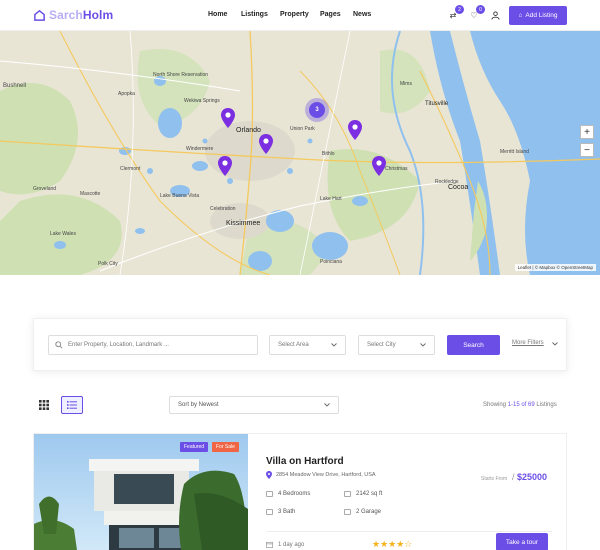 The height and width of the screenshot is (550, 600). Describe the element at coordinates (328, 154) in the screenshot. I see `map-label-bithlo: Bithlo` at that location.